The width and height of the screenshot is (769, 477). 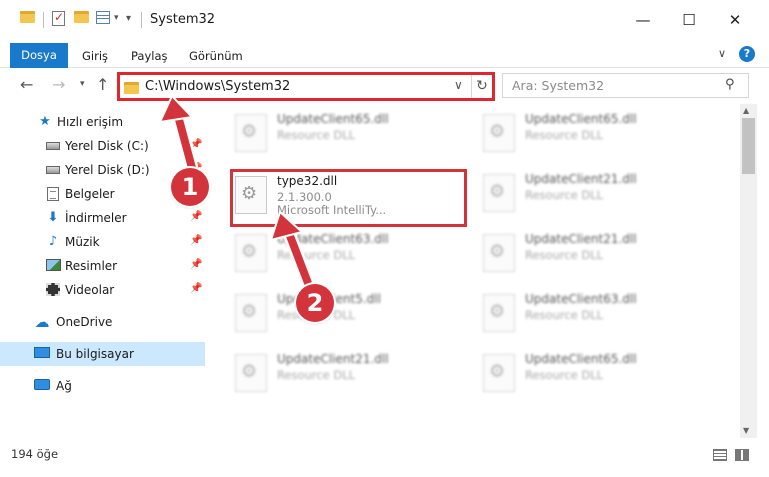 I want to click on tab-home: Giriş, so click(x=95, y=56).